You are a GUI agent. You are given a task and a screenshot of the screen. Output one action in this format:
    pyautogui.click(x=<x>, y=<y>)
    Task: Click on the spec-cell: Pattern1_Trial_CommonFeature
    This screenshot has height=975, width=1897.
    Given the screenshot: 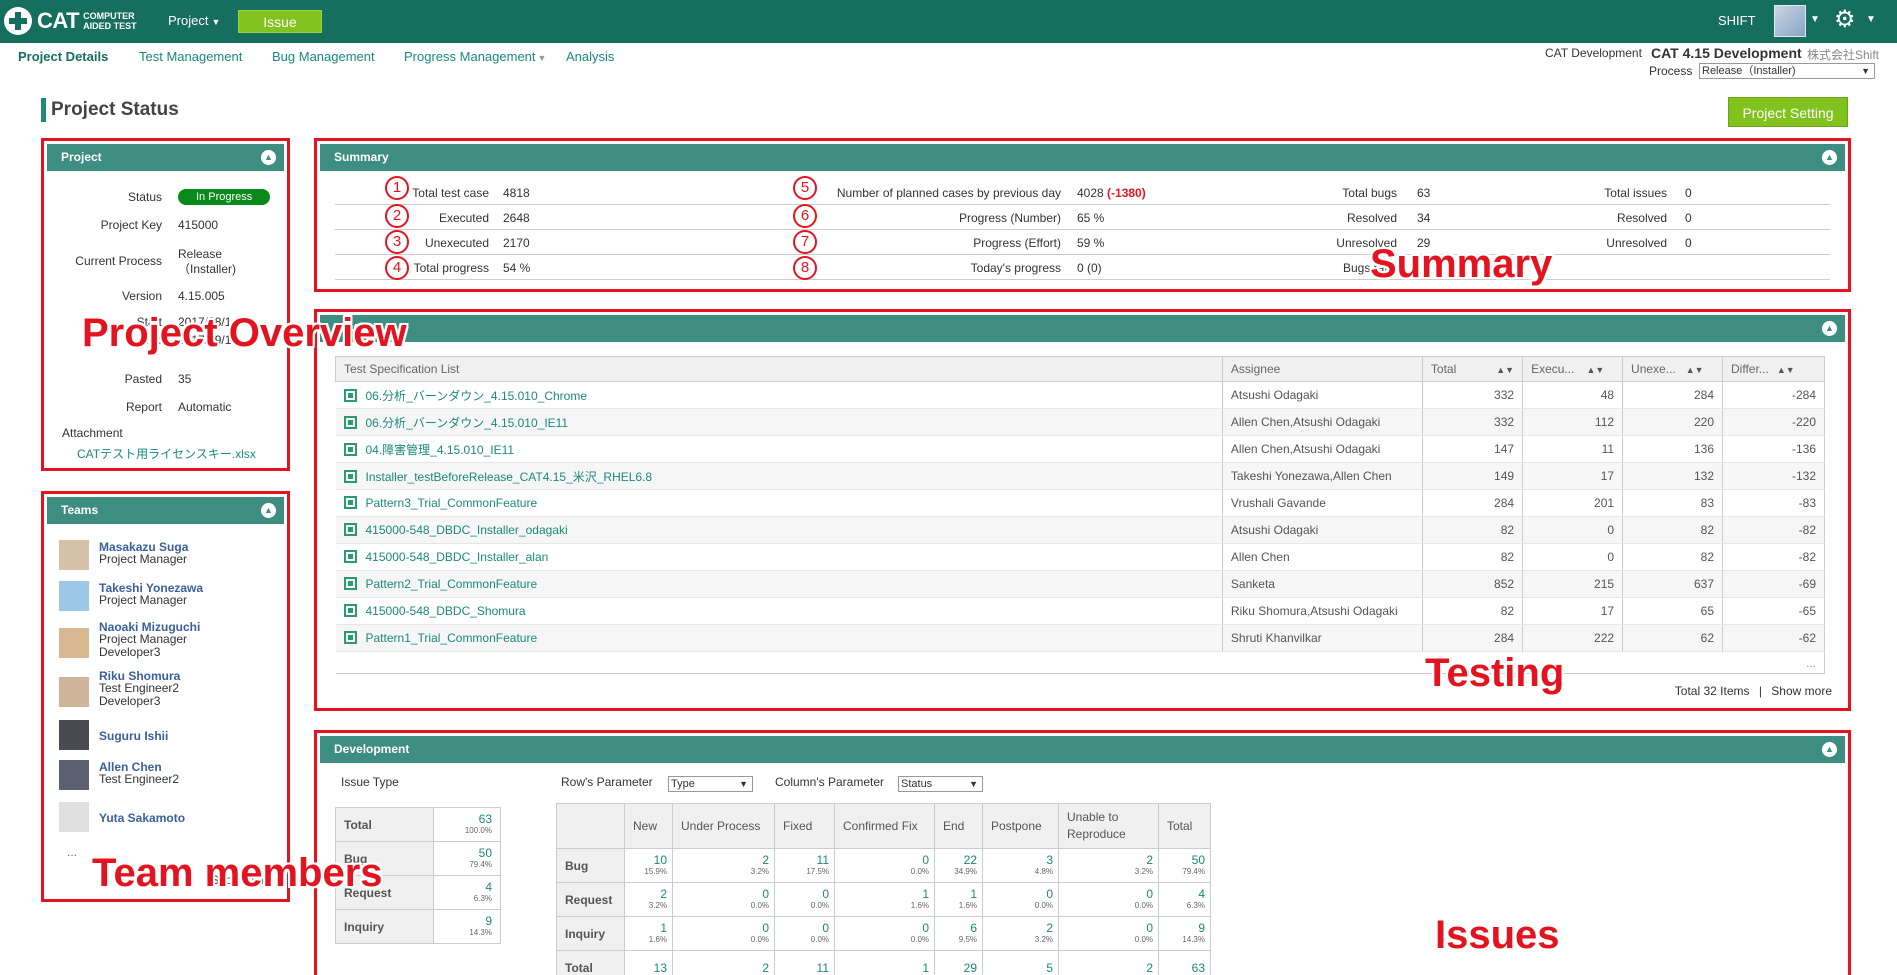 What is the action you would take?
    pyautogui.click(x=779, y=638)
    